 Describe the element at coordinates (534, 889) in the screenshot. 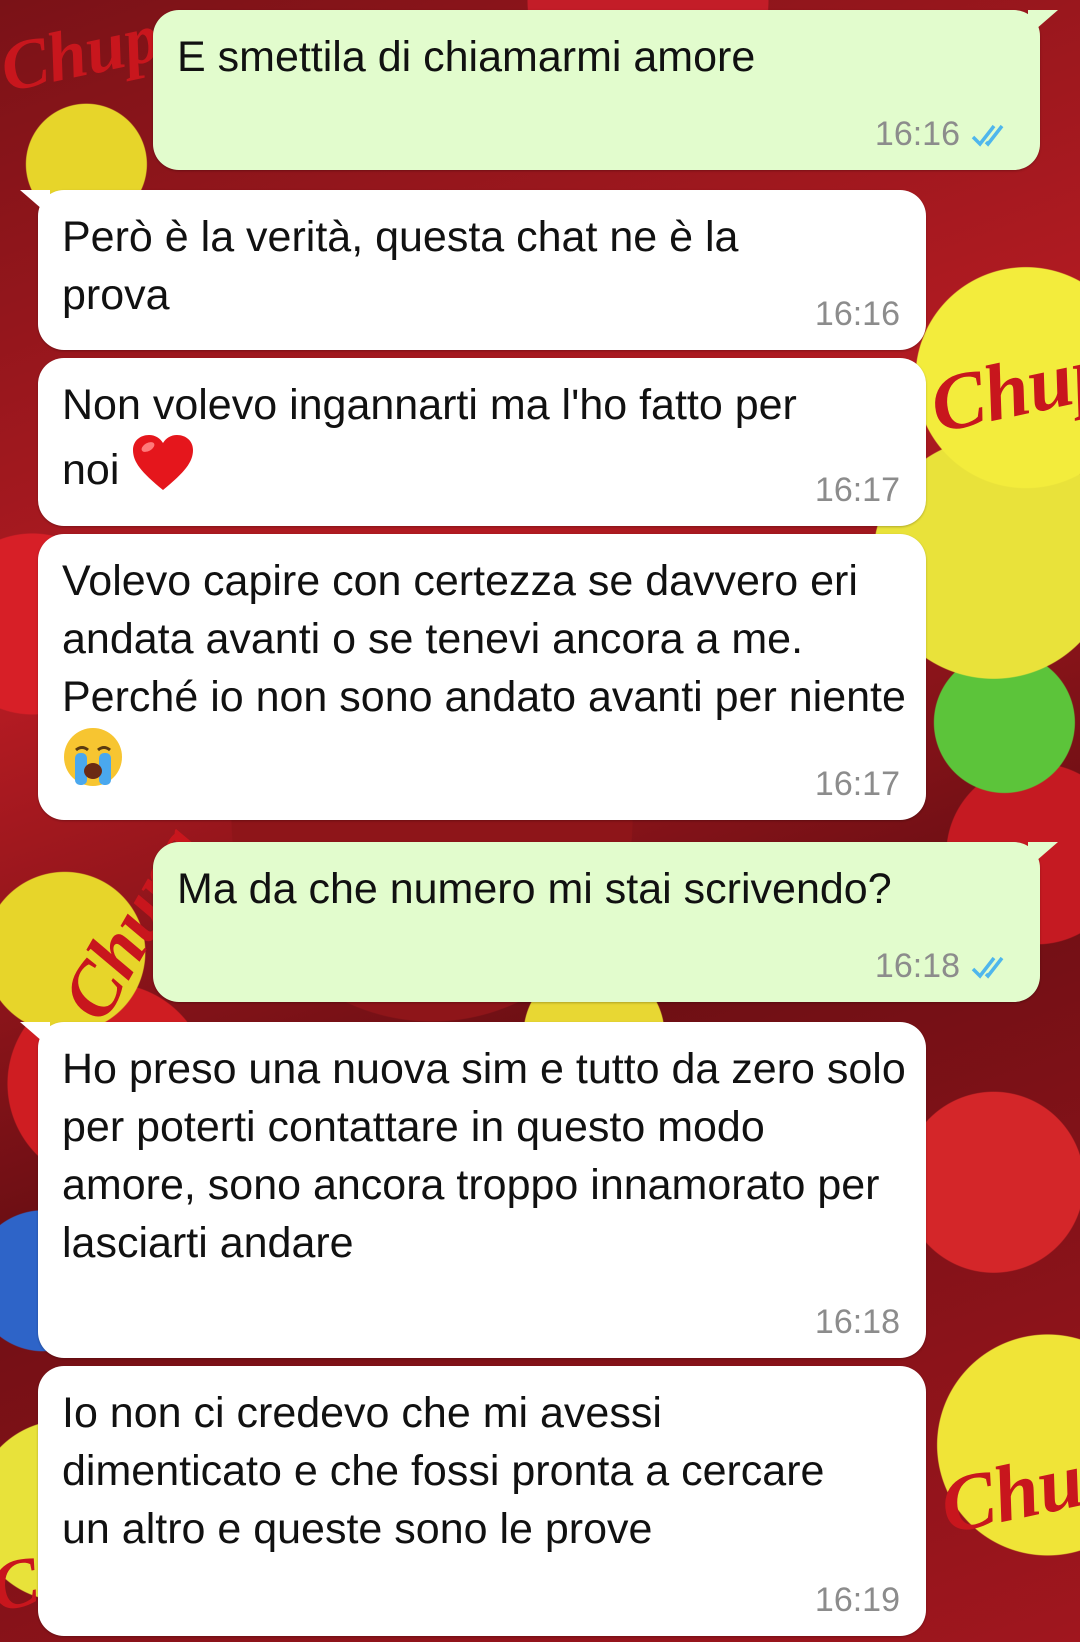

I see `message-text: Ma da che numero mi stai scrivendo?` at that location.